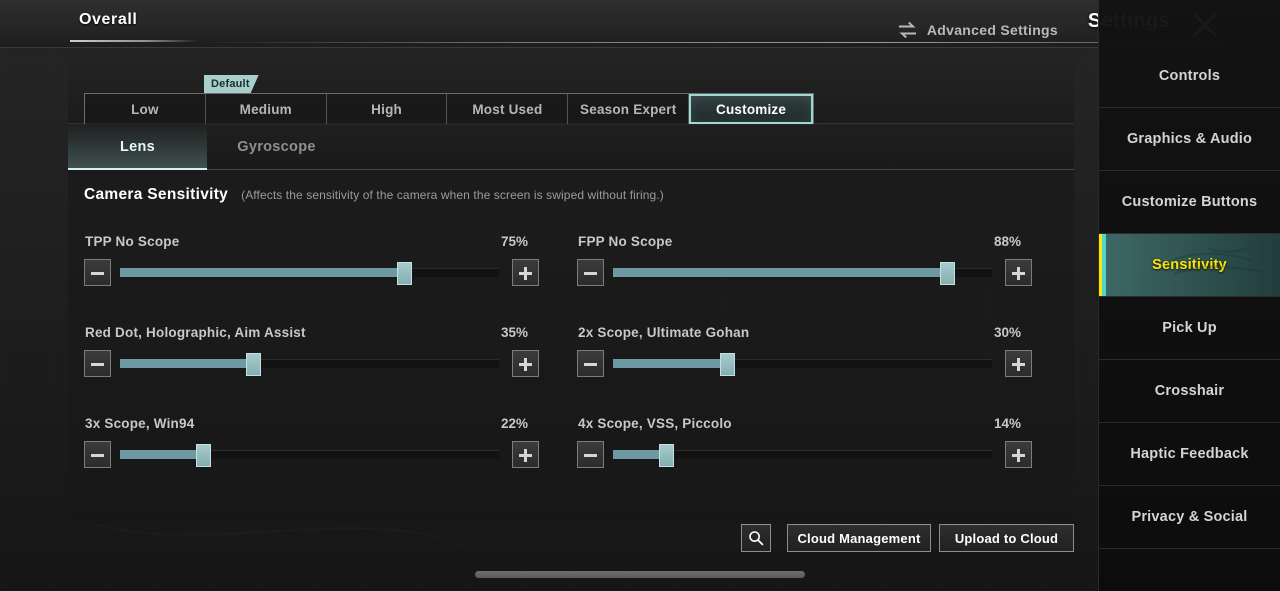  What do you see at coordinates (1189, 391) in the screenshot?
I see `sidebar-item-crosshair: Crosshair` at bounding box center [1189, 391].